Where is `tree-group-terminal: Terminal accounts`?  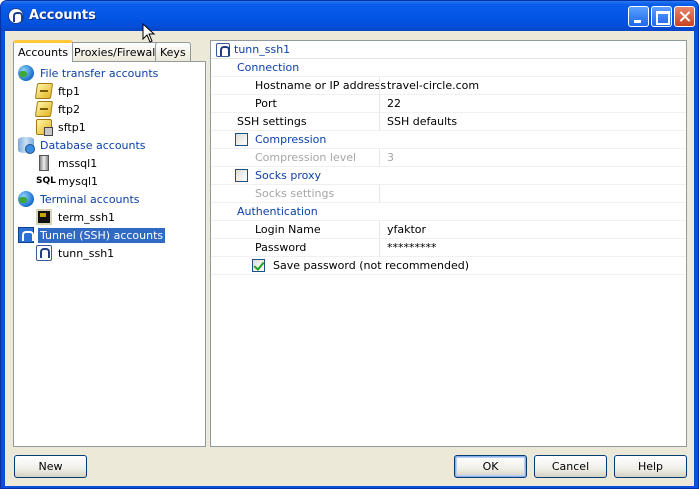 tree-group-terminal: Terminal accounts is located at coordinates (80, 199).